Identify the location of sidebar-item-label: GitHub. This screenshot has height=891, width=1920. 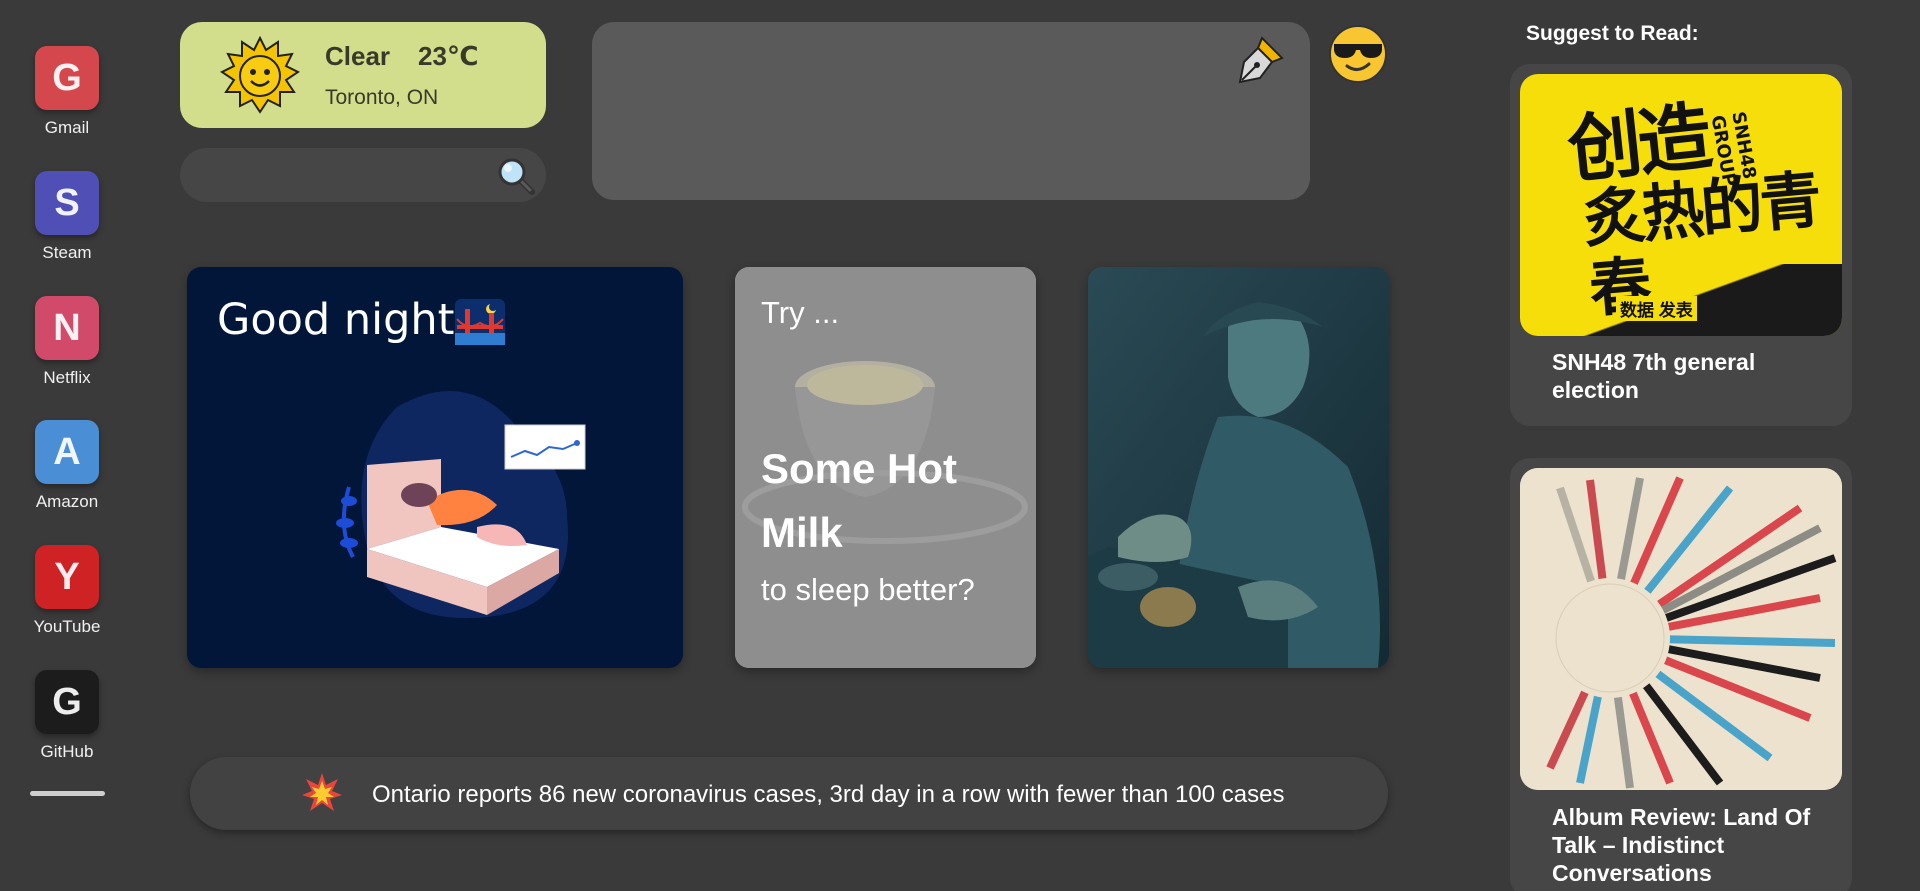
(67, 751).